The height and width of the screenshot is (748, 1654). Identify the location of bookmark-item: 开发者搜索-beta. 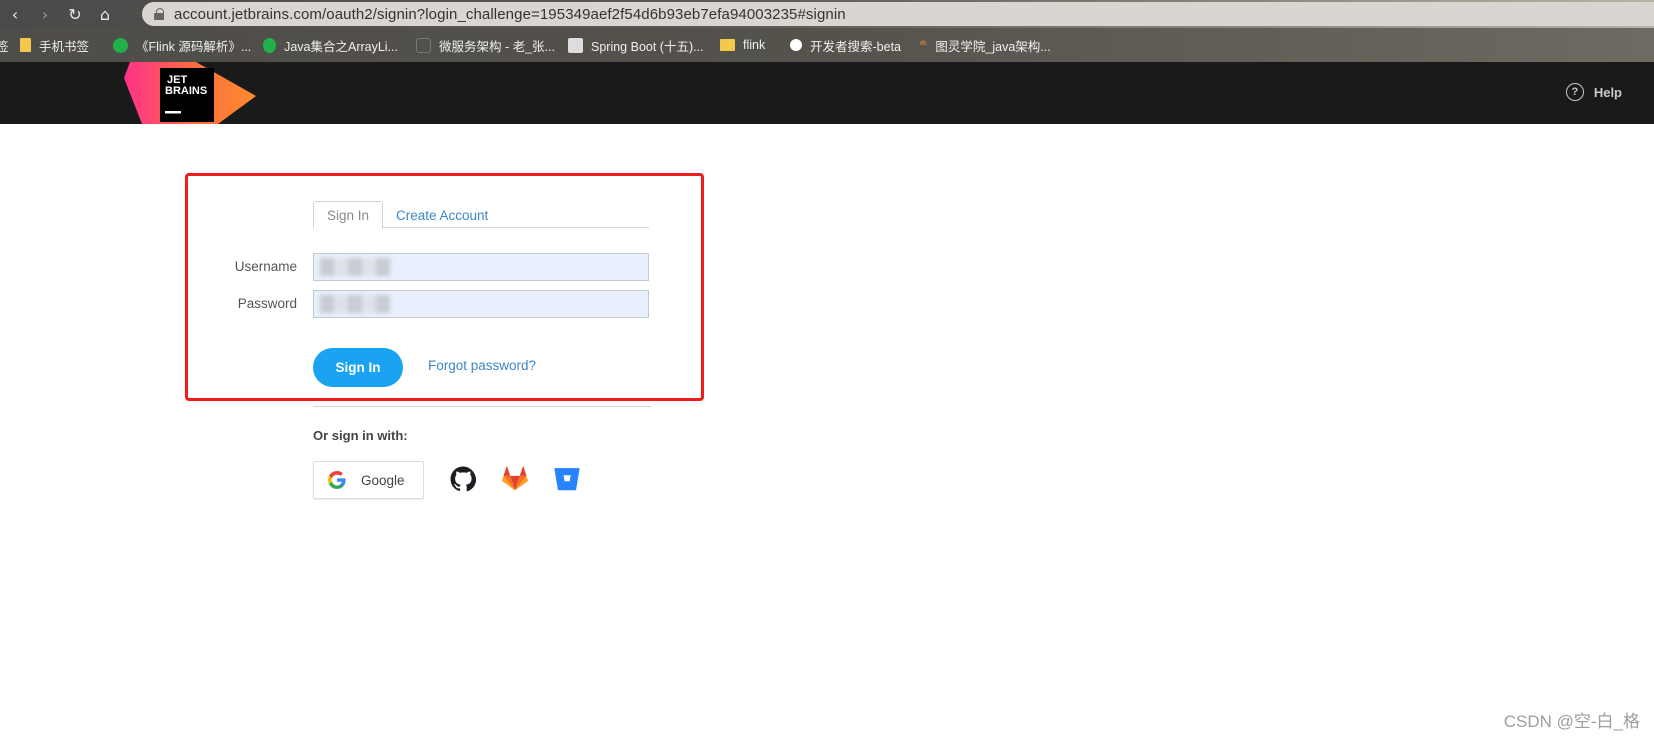
(847, 45).